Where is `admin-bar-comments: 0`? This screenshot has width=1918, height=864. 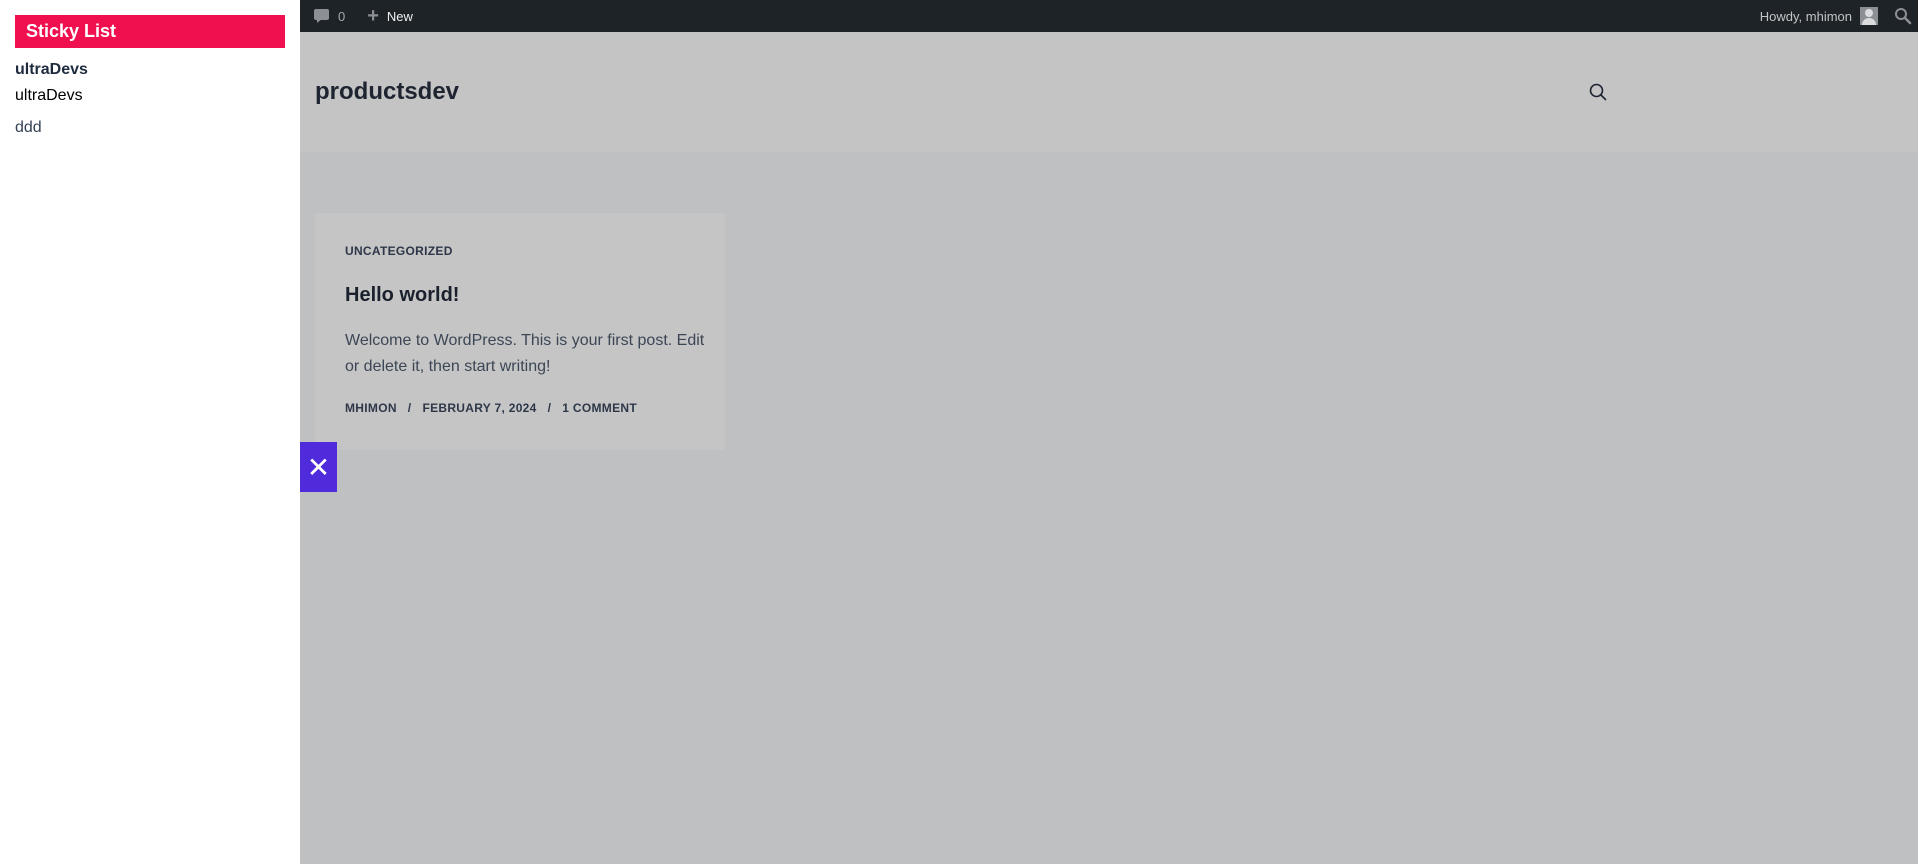 admin-bar-comments: 0 is located at coordinates (329, 16).